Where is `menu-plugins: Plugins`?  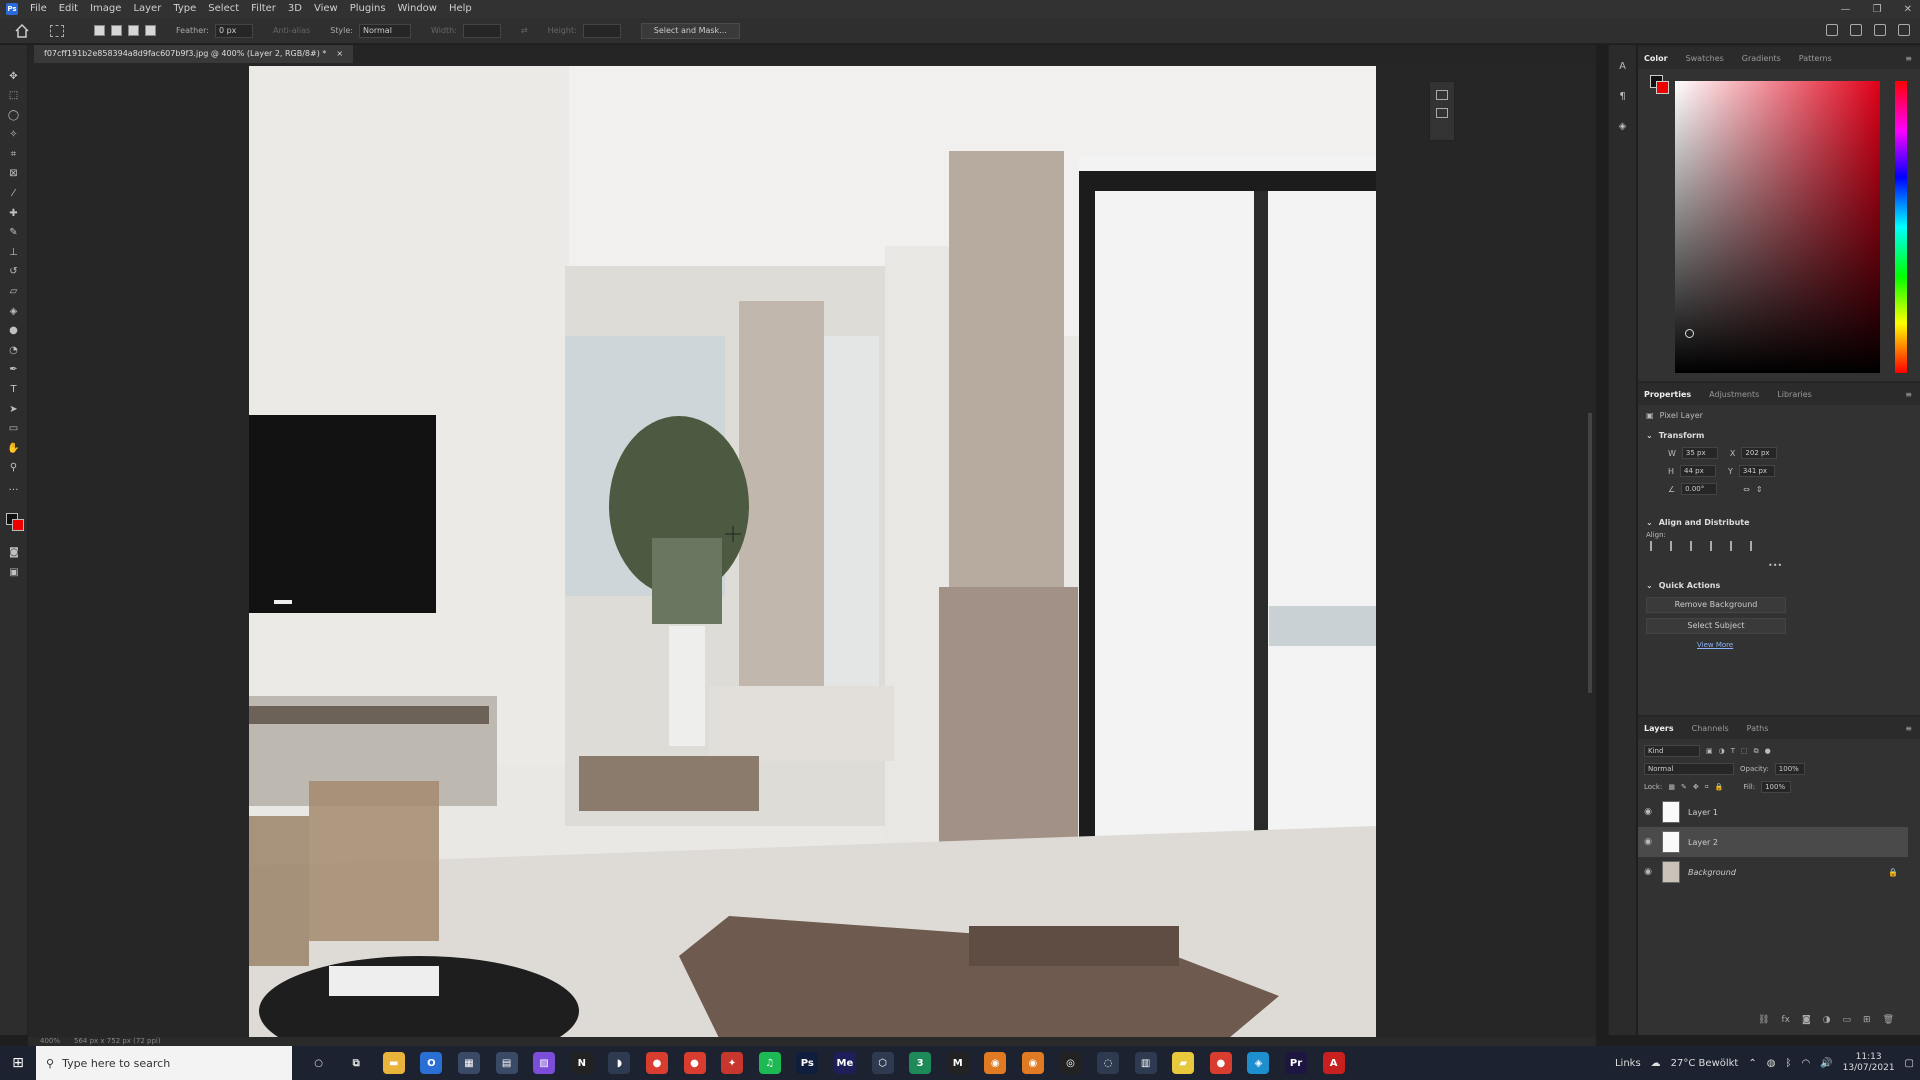 menu-plugins: Plugins is located at coordinates (368, 9).